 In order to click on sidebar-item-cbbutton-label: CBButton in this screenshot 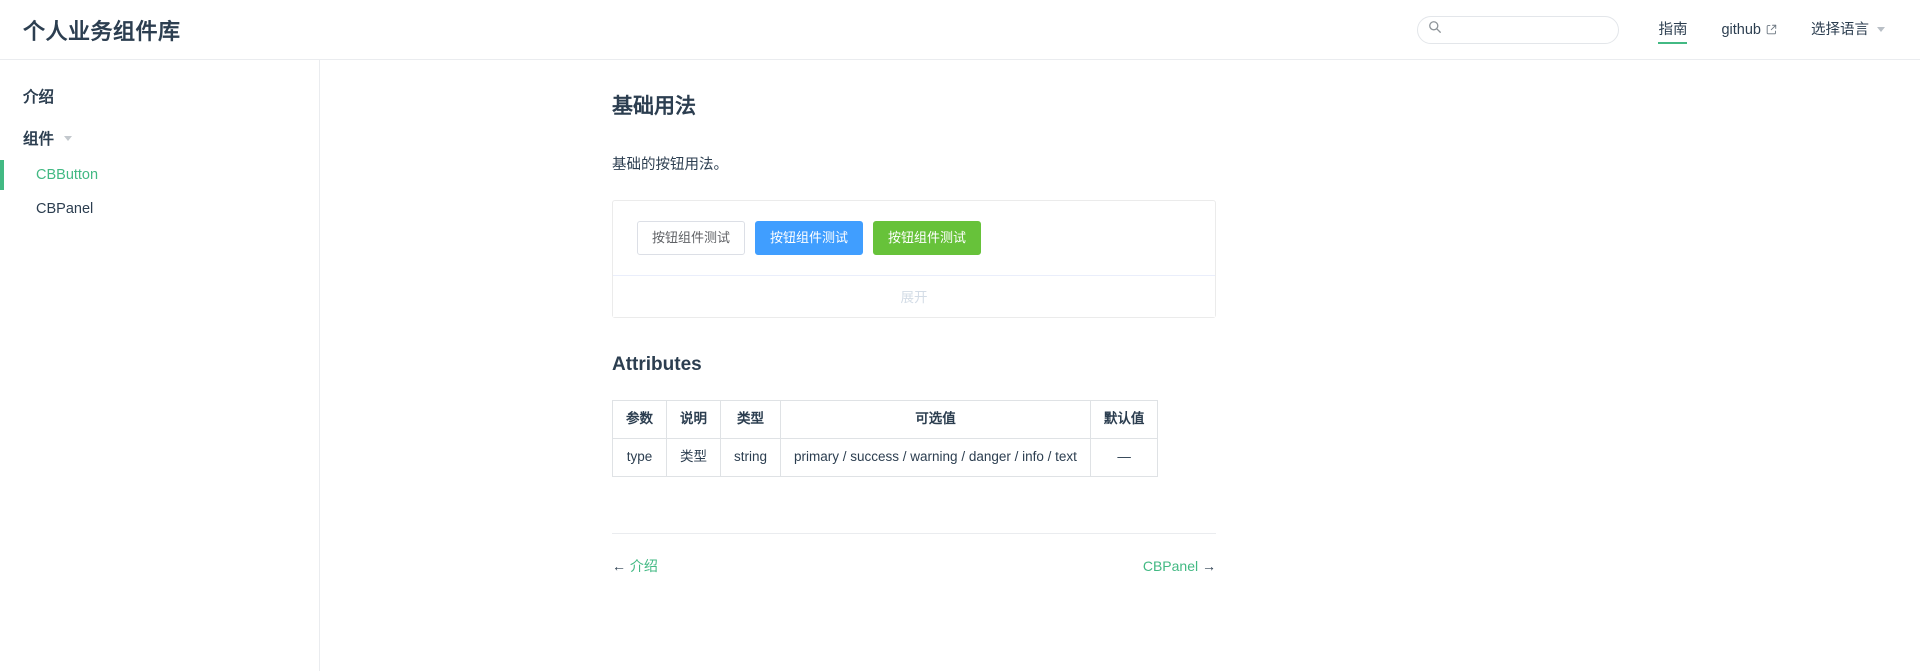, I will do `click(67, 175)`.